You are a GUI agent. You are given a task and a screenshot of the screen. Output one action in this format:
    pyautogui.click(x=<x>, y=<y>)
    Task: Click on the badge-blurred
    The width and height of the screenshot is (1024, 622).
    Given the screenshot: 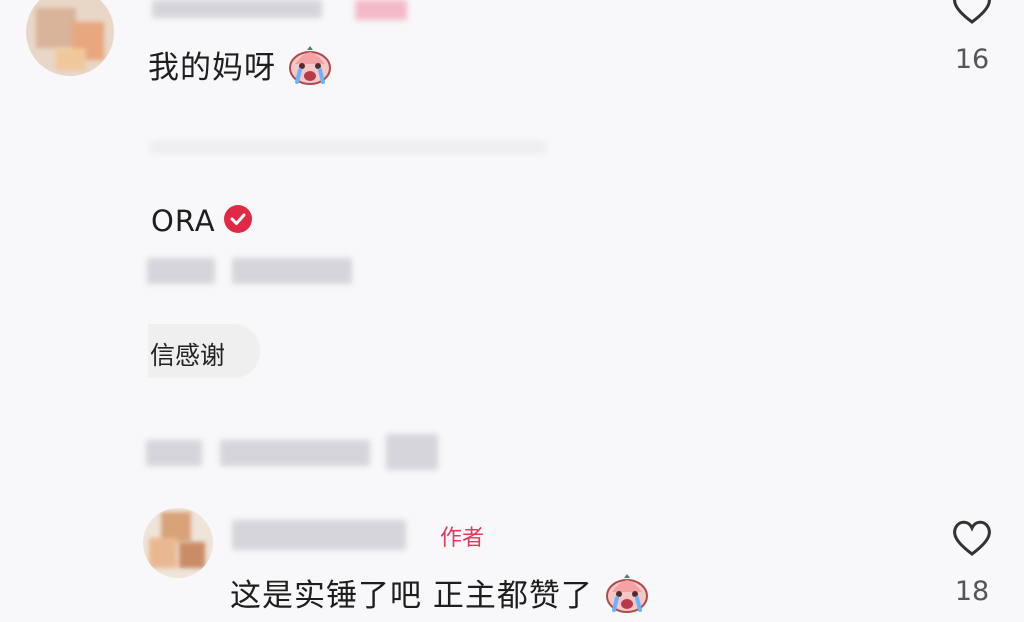 What is the action you would take?
    pyautogui.click(x=381, y=10)
    